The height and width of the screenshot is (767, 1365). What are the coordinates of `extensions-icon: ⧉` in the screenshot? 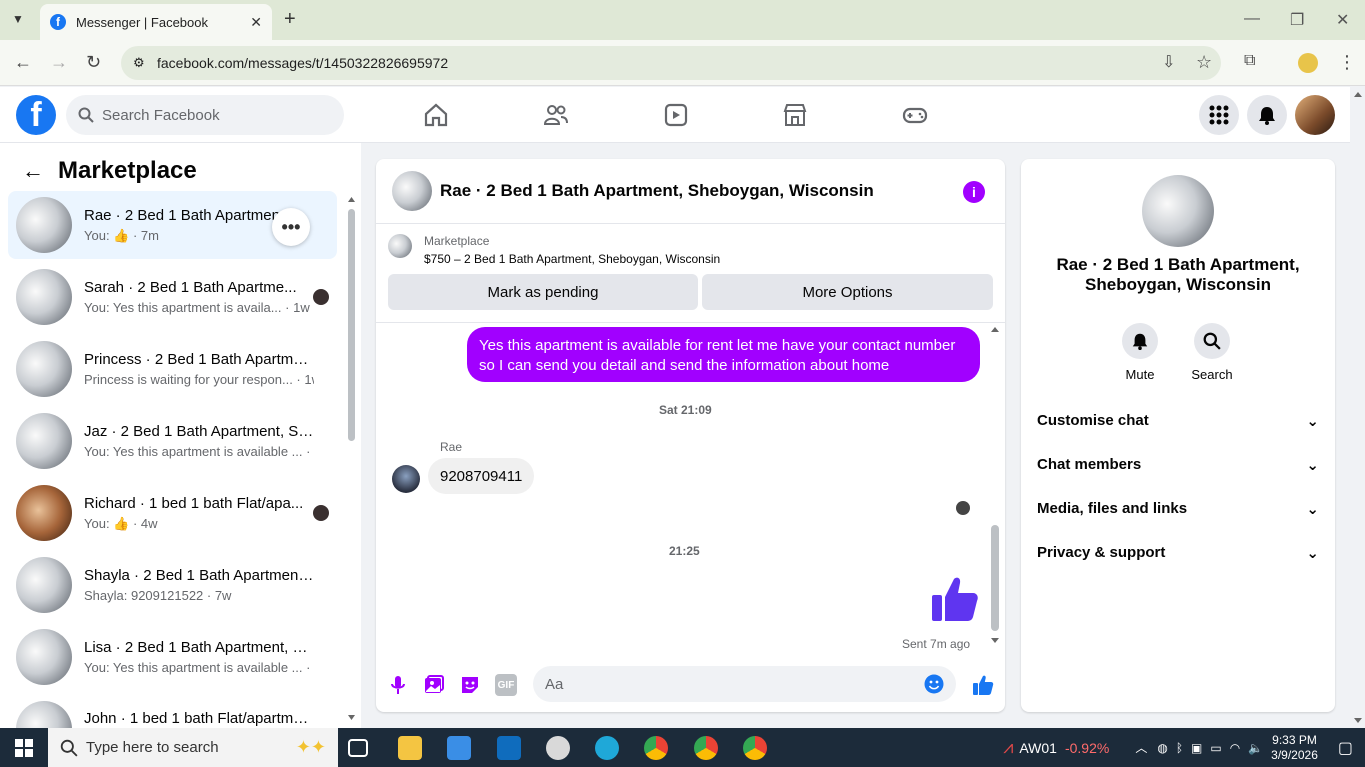 It's located at (1249, 61).